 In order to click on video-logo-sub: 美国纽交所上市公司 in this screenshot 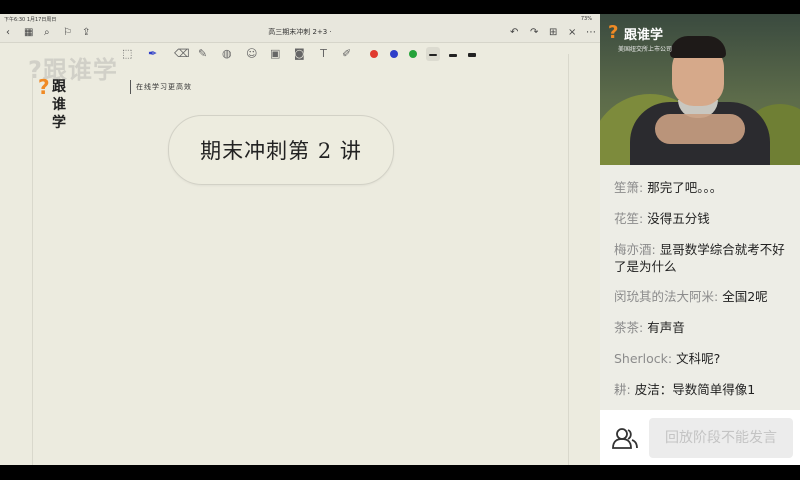, I will do `click(645, 49)`.